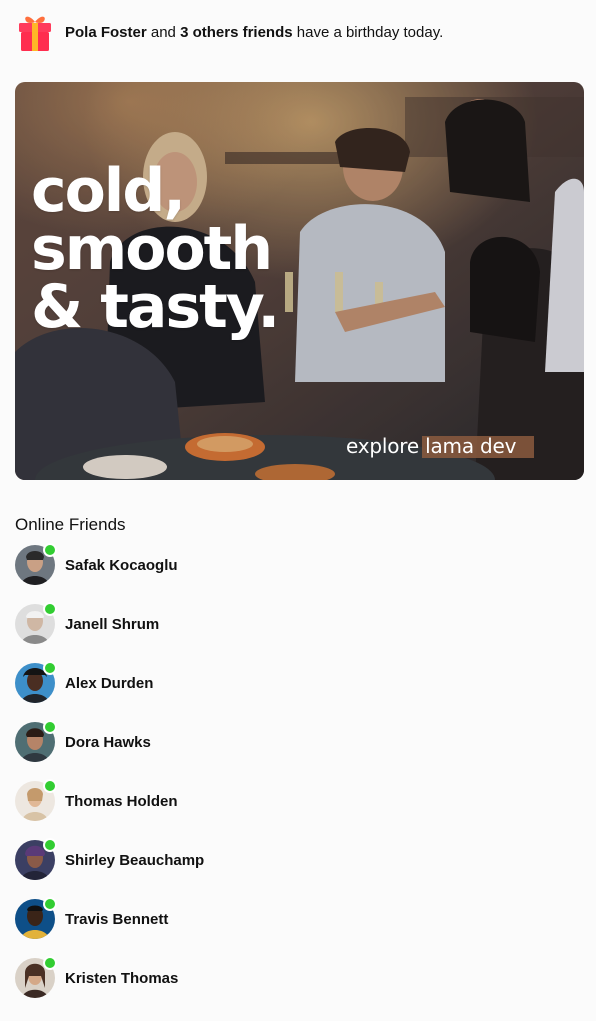  I want to click on friend-item: Thomas Holden, so click(109, 800).